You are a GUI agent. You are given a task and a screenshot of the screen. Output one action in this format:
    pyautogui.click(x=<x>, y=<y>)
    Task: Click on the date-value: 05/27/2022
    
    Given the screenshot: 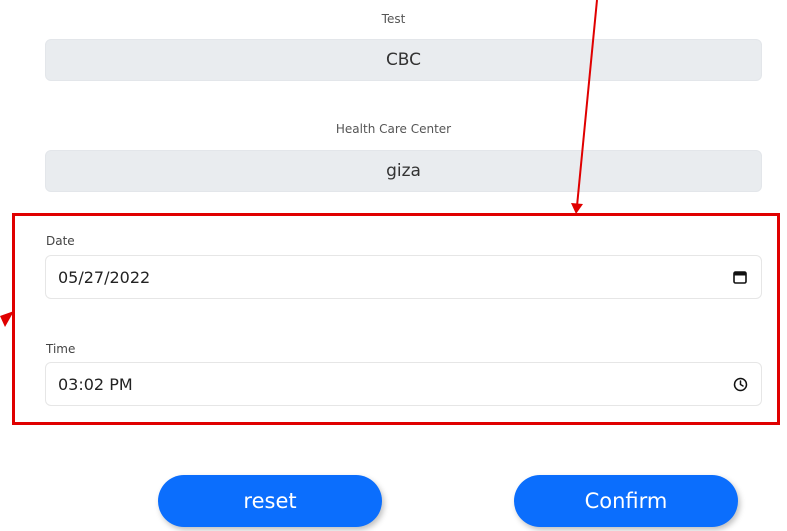 What is the action you would take?
    pyautogui.click(x=104, y=277)
    